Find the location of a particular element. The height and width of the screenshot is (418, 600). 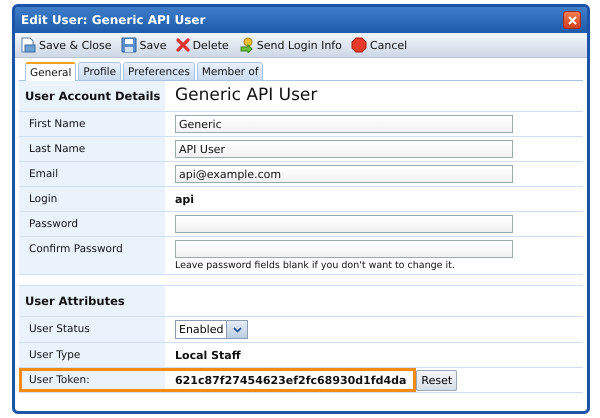

tab: Member of is located at coordinates (230, 71).